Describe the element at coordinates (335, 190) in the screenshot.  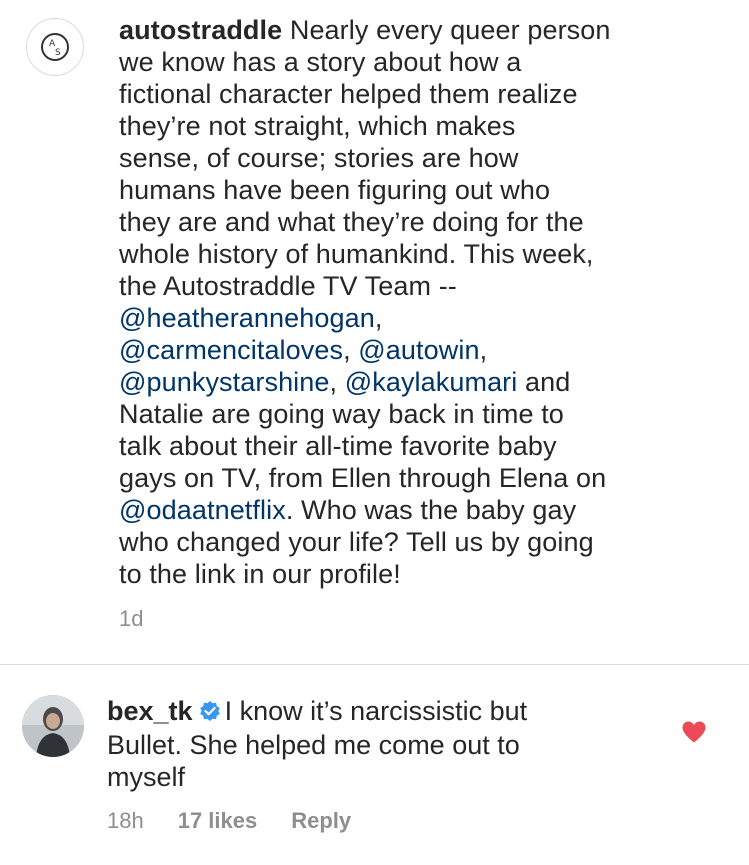
I see `caption-text-segment: humans have been figuring out who` at that location.